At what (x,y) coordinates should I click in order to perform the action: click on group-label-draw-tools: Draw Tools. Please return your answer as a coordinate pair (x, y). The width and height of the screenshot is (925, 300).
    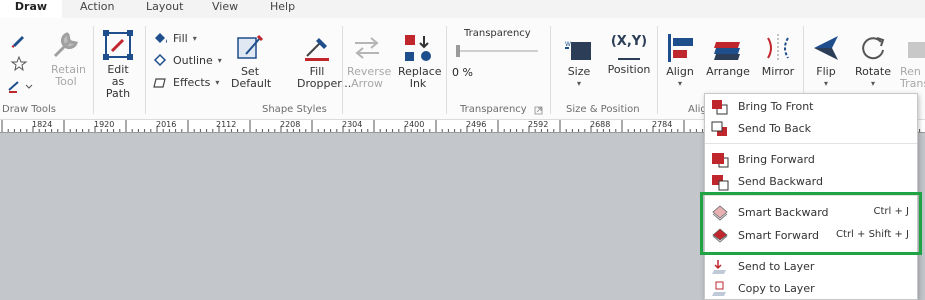
    Looking at the image, I should click on (29, 109).